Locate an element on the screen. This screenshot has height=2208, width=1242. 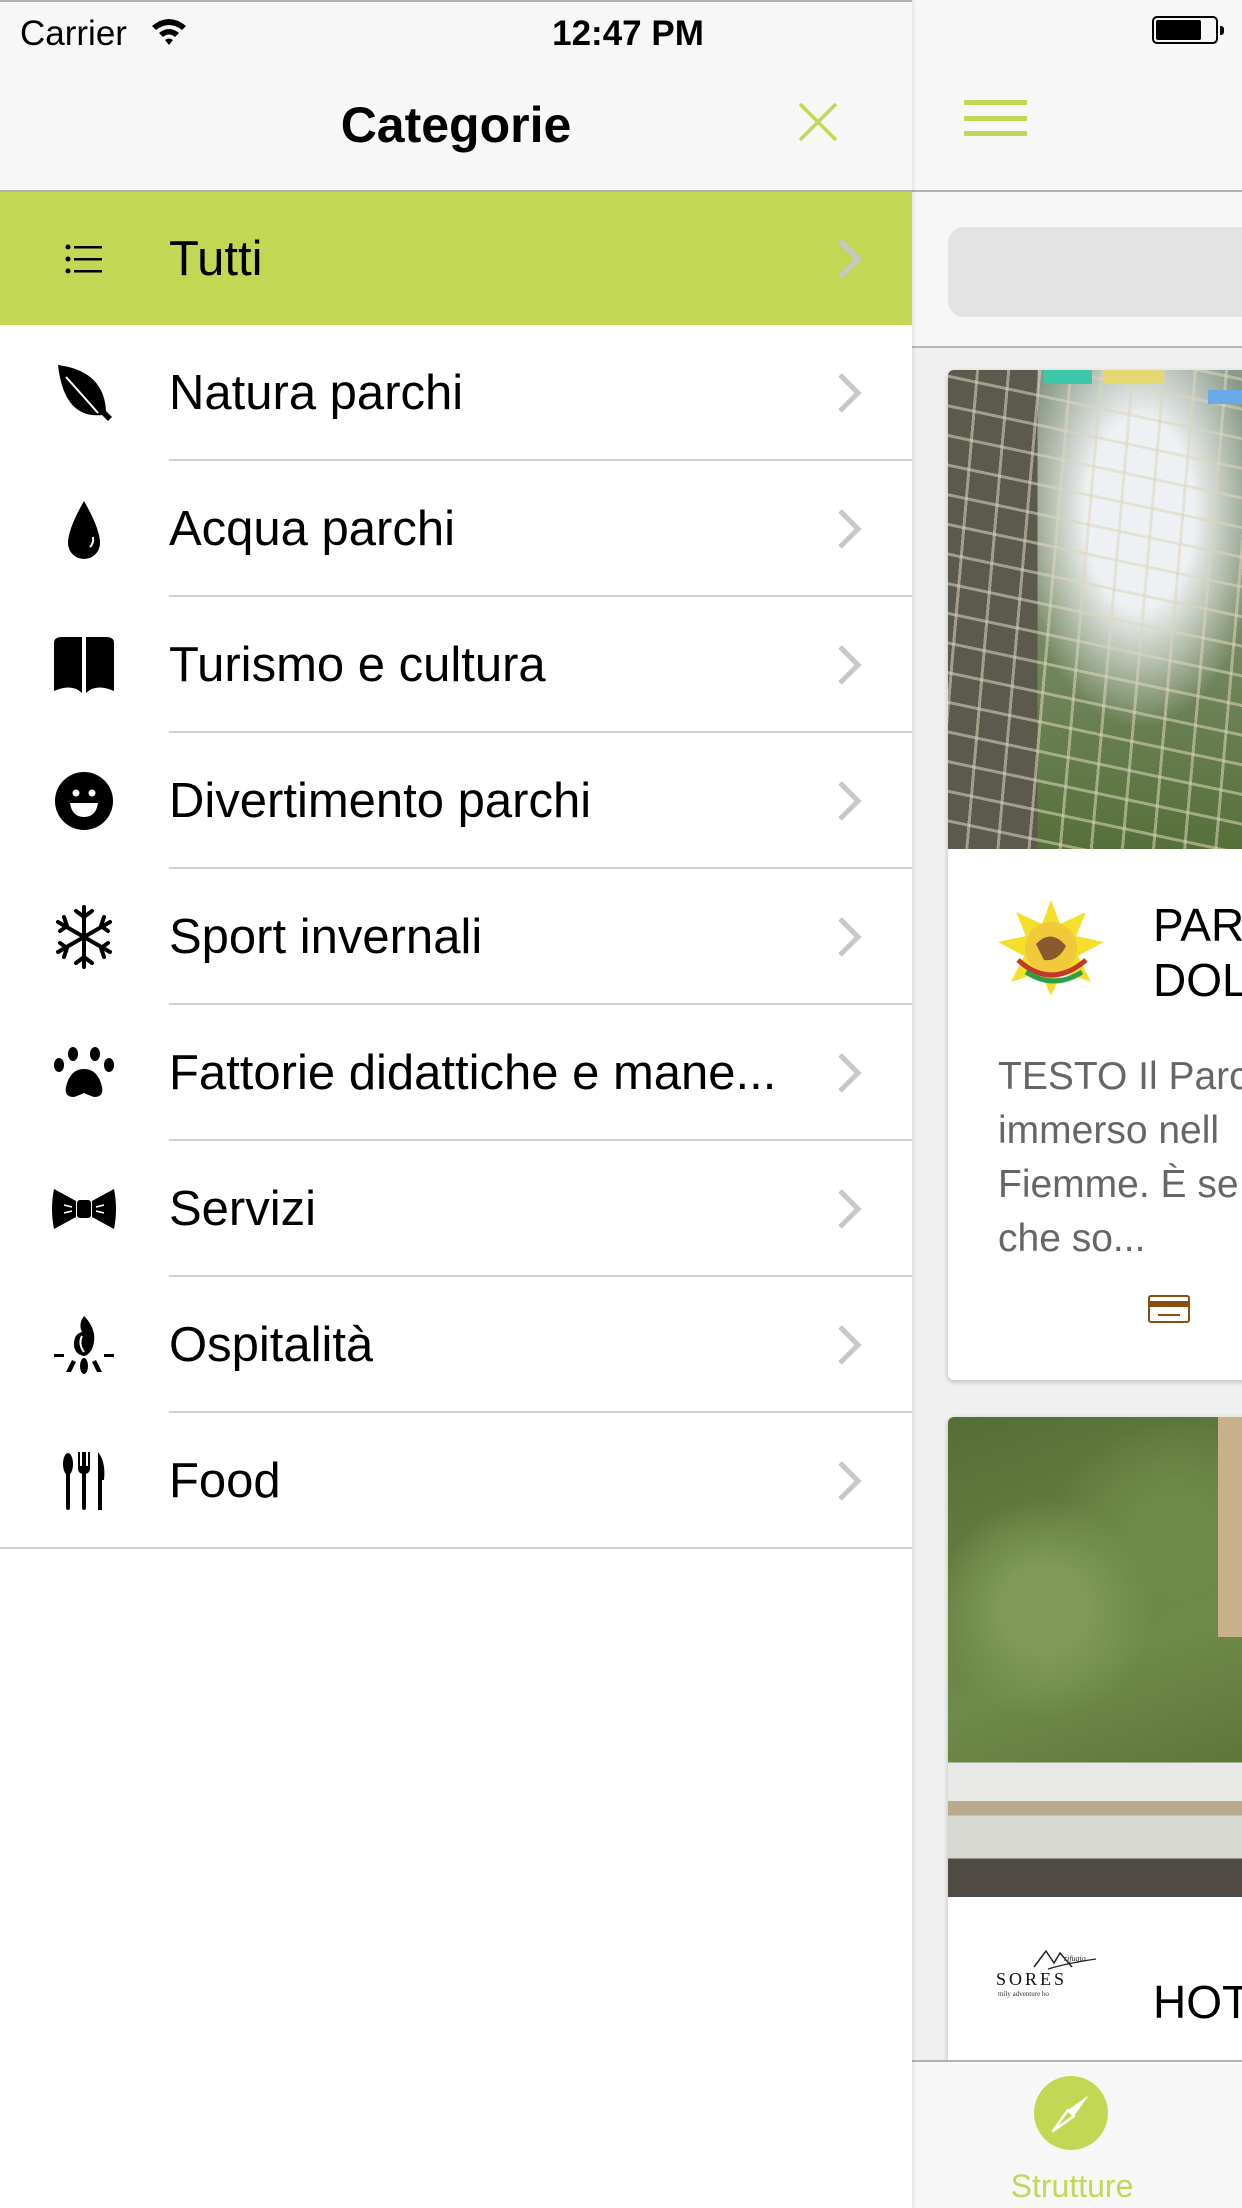
category-item-turismo-e-cultura: Turismo e cultura is located at coordinates (456, 665).